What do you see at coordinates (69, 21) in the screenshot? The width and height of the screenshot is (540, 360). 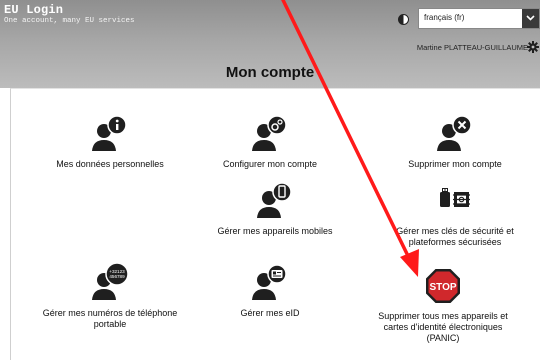 I see `app-tagline: One account, many EU services` at bounding box center [69, 21].